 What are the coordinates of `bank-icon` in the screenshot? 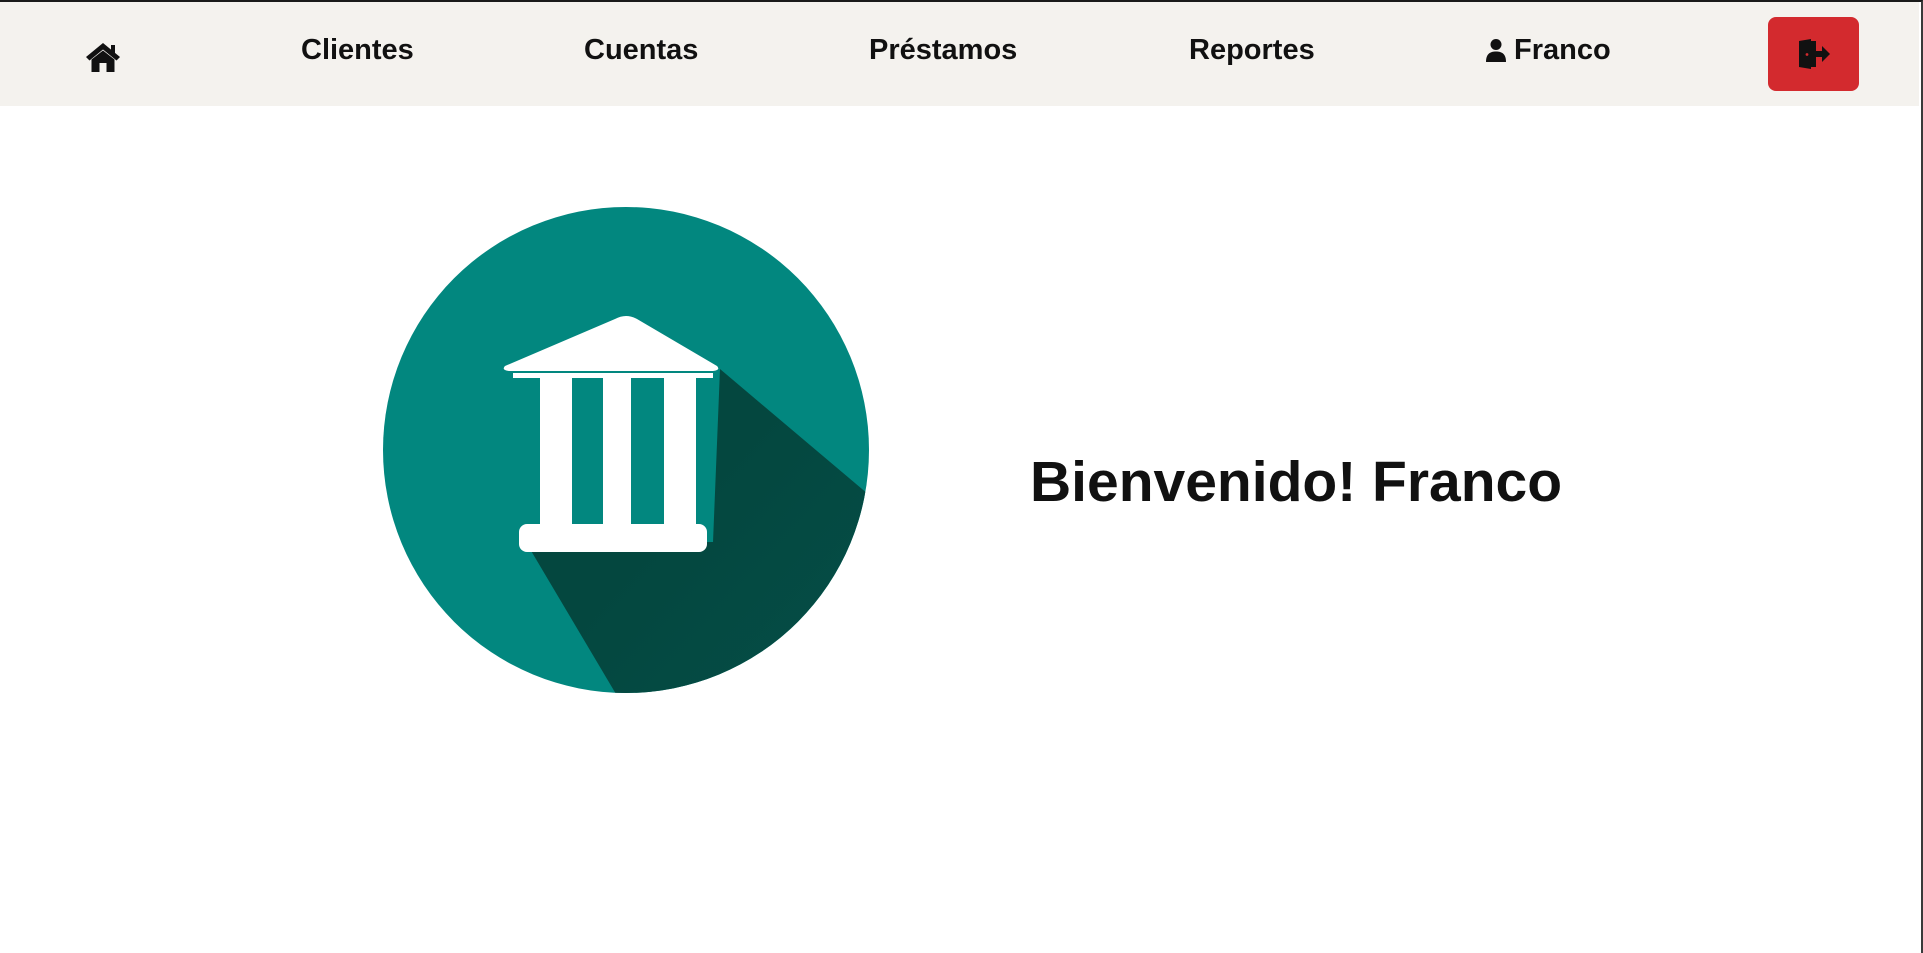 It's located at (626, 450).